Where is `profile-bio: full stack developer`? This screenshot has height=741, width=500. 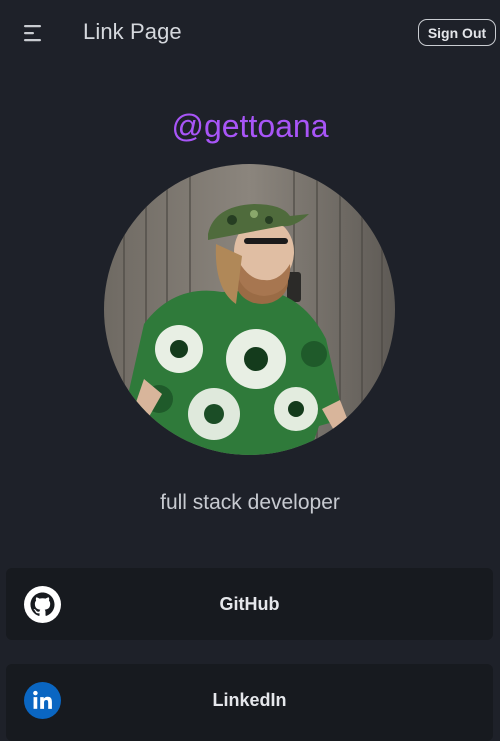 profile-bio: full stack developer is located at coordinates (250, 502).